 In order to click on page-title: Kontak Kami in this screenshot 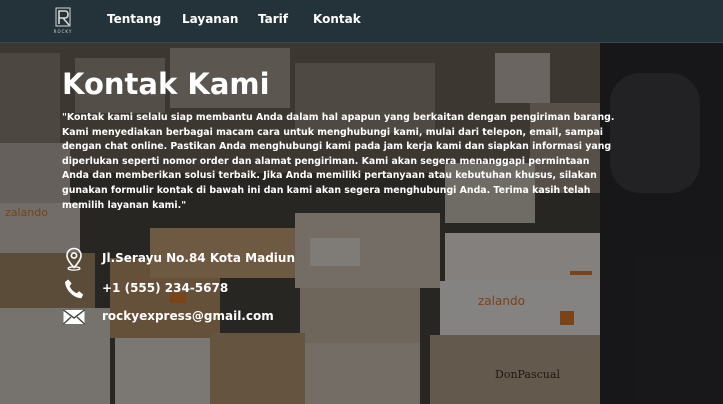, I will do `click(166, 84)`.